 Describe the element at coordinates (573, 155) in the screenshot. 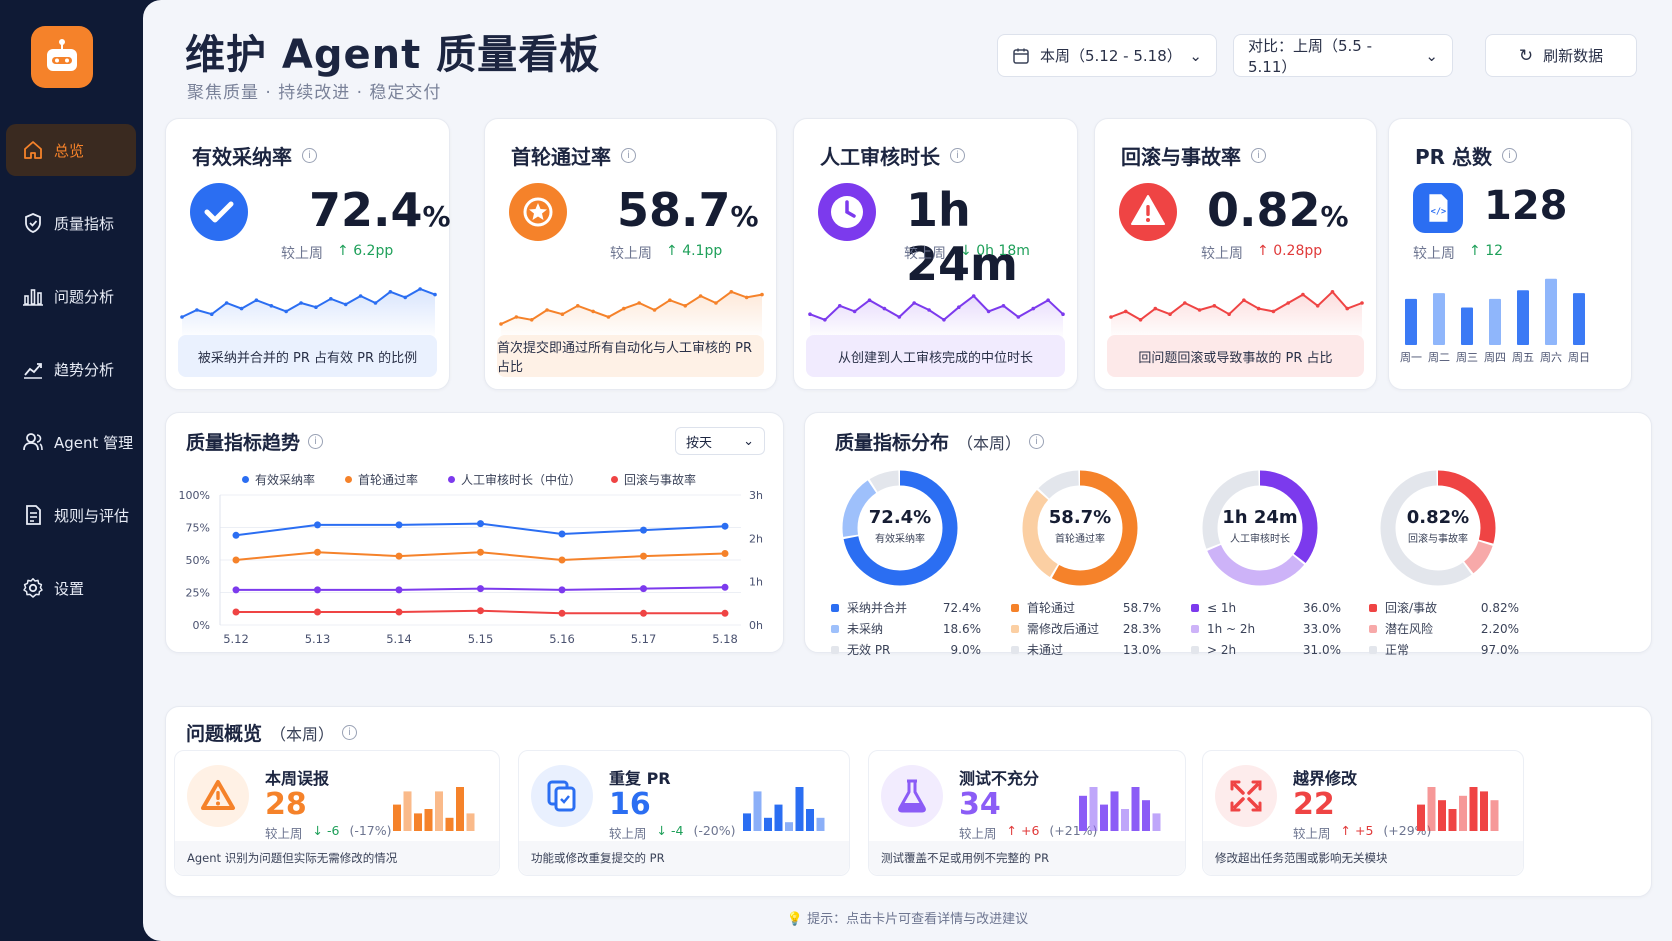

I see `kpi-title: 首轮通过率 i` at that location.